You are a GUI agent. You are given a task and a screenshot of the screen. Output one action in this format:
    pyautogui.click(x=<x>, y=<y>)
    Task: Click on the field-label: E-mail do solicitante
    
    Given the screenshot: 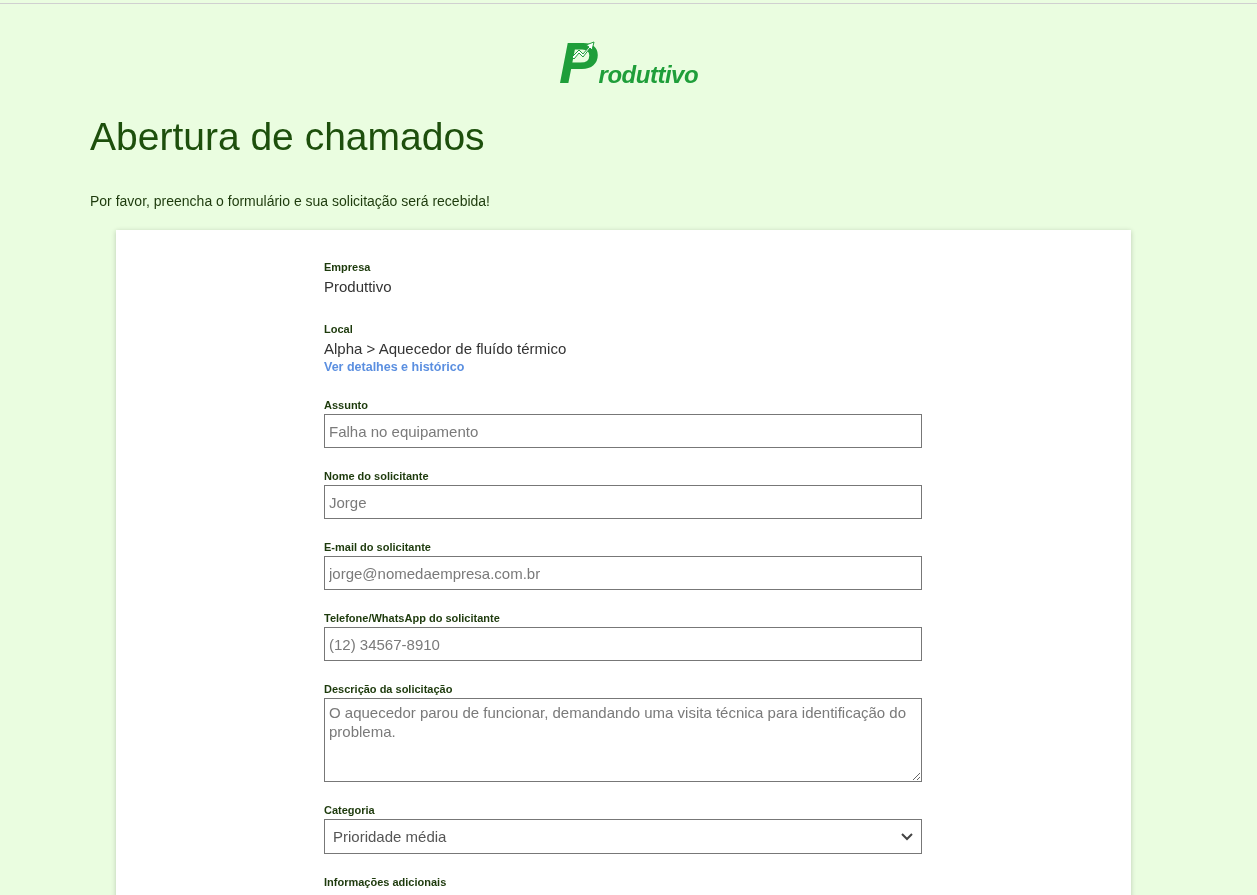 What is the action you would take?
    pyautogui.click(x=378, y=547)
    